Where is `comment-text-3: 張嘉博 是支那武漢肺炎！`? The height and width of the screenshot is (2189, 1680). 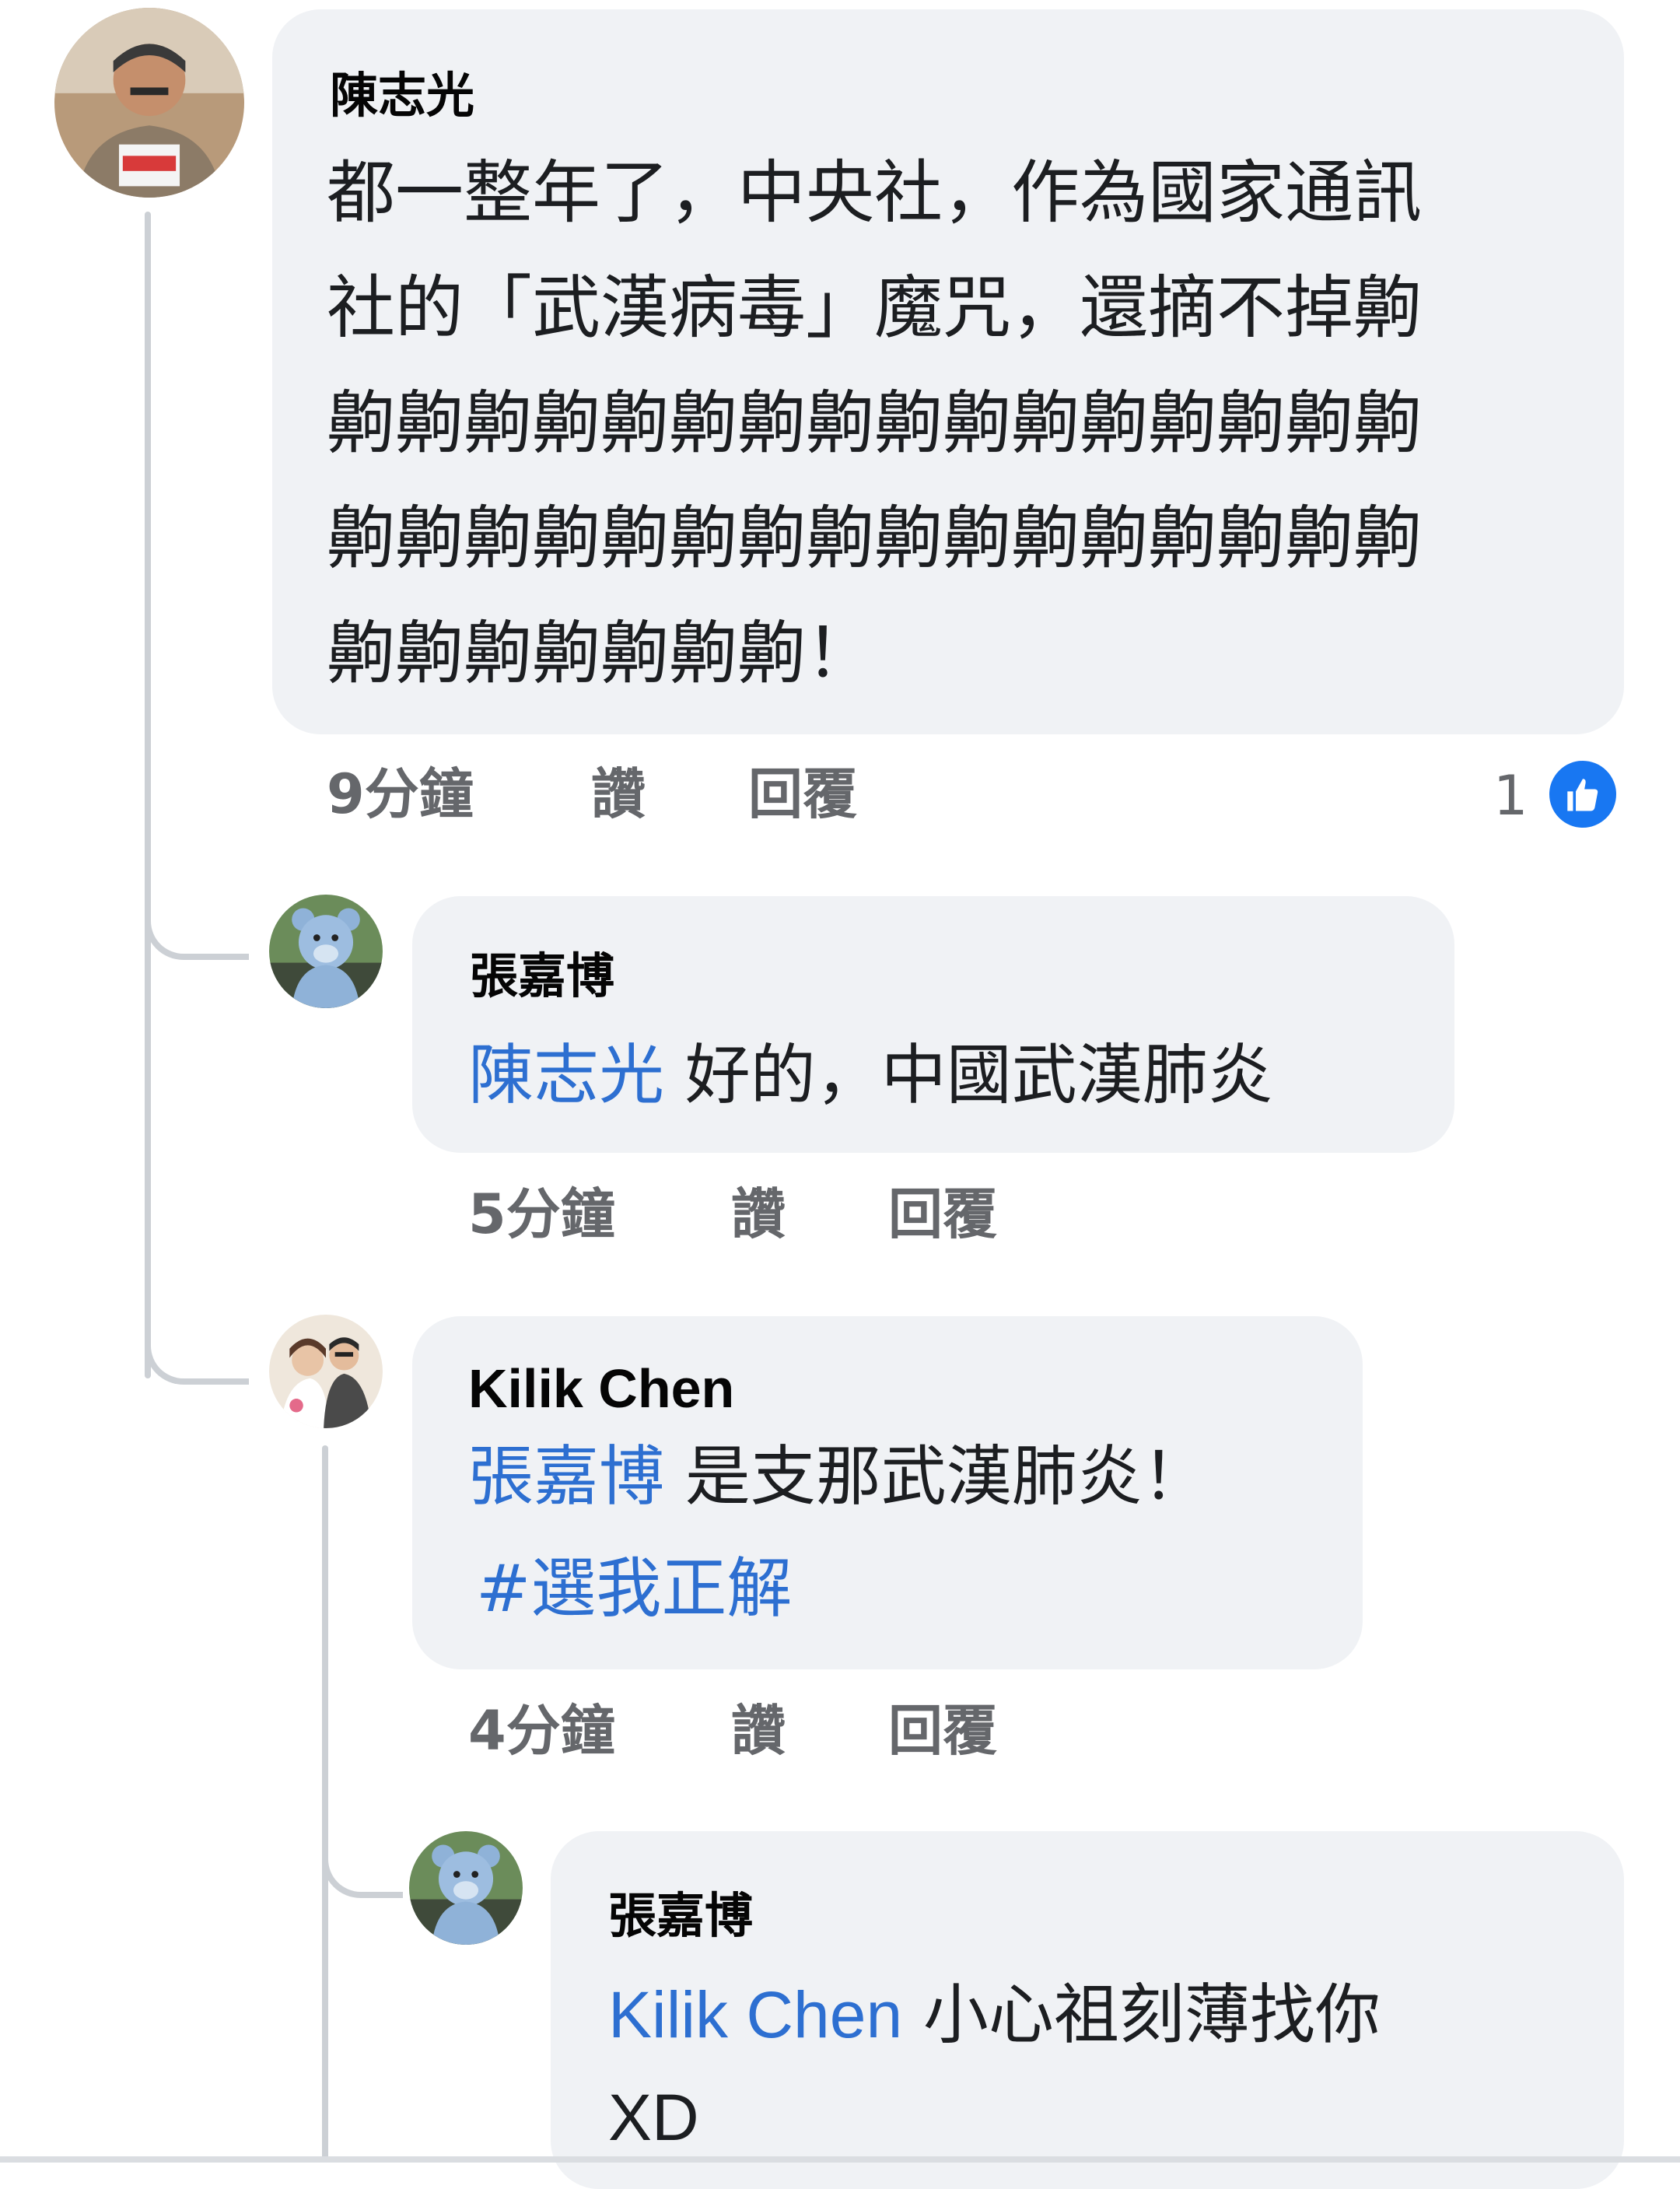 comment-text-3: 張嘉博 是支那武漢肺炎！ is located at coordinates (838, 1476).